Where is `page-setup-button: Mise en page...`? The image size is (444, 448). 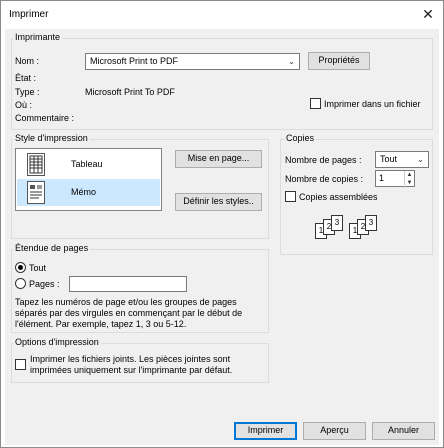
page-setup-button: Mise en page... is located at coordinates (218, 159).